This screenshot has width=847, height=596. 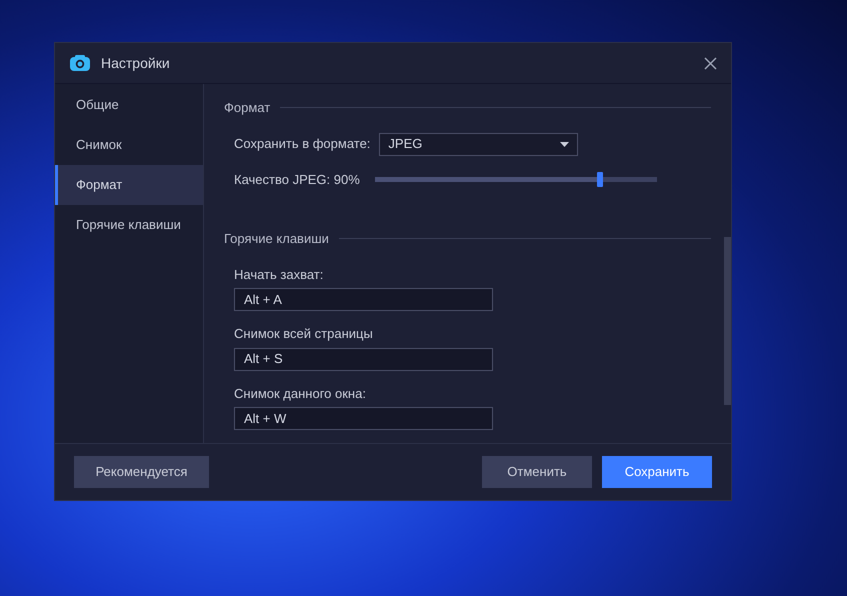 I want to click on recommended-button: Рекомендуется, so click(x=141, y=472).